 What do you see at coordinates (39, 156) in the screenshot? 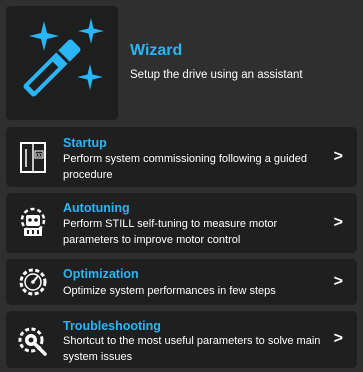
I see `elevator-floor-label: 00` at bounding box center [39, 156].